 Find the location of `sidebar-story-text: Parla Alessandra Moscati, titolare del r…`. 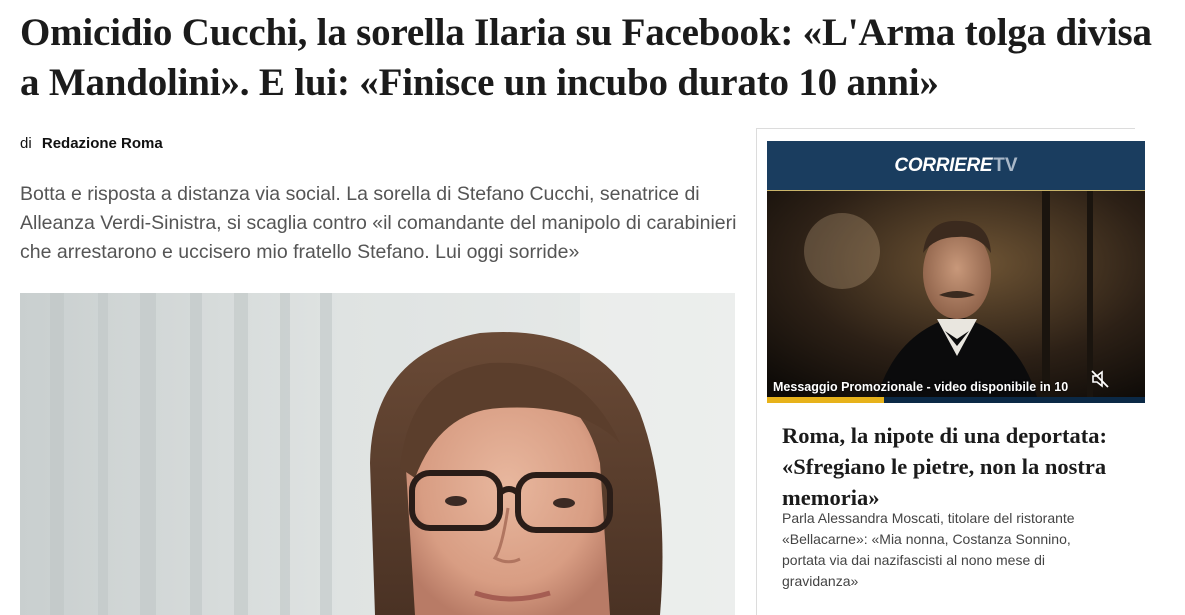

sidebar-story-text: Parla Alessandra Moscati, titolare del r… is located at coordinates (928, 549).